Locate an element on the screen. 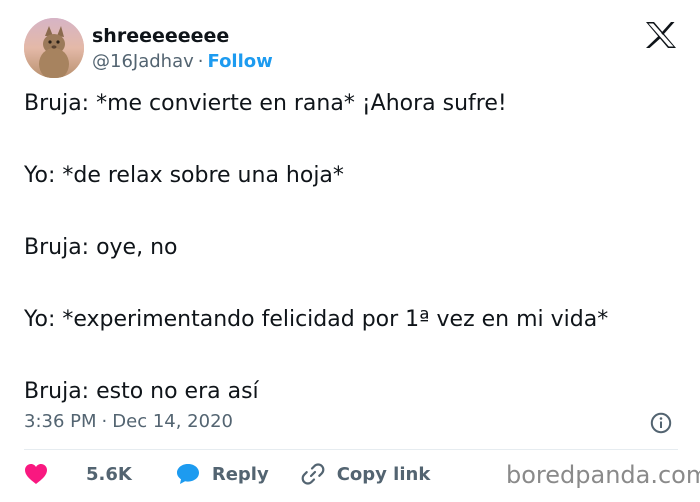 This screenshot has width=700, height=502. display-name: shreeeeeeee is located at coordinates (160, 36).